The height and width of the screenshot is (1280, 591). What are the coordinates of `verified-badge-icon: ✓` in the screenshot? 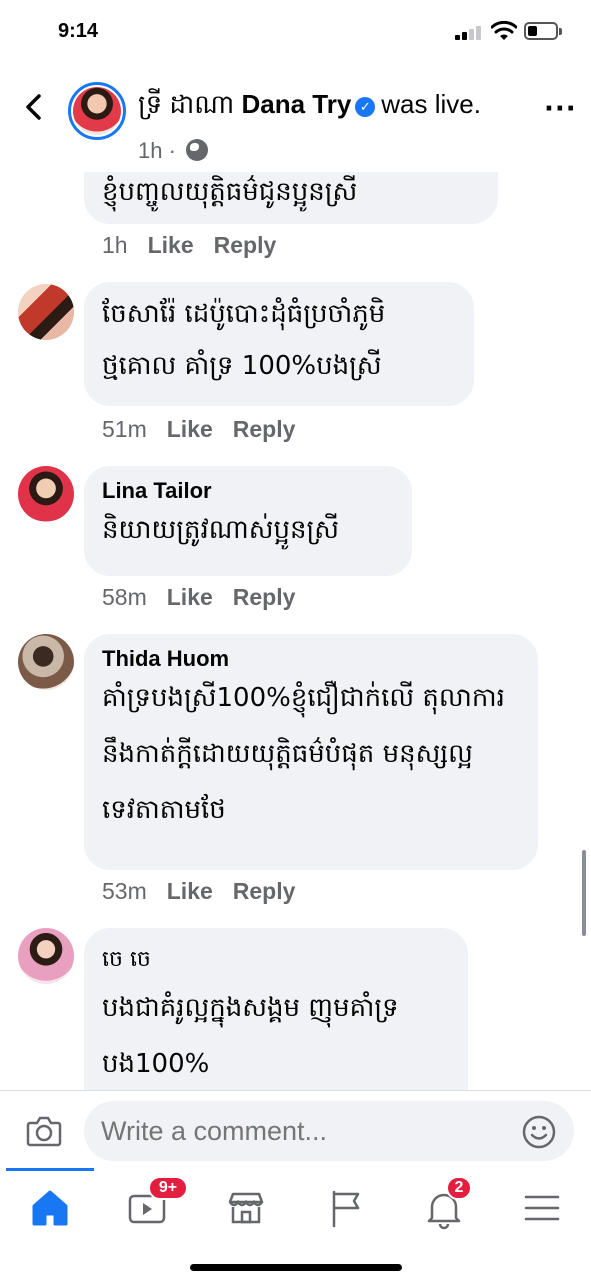 It's located at (365, 107).